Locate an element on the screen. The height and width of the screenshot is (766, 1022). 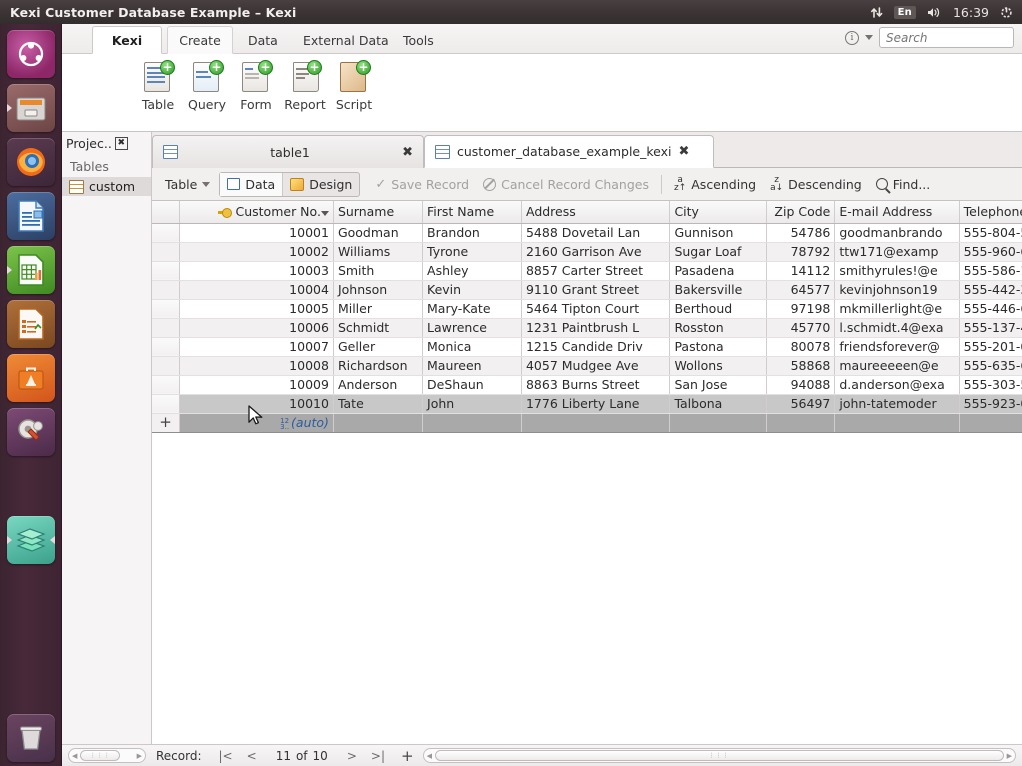
table-cell: 555-923-0904 is located at coordinates (990, 404).